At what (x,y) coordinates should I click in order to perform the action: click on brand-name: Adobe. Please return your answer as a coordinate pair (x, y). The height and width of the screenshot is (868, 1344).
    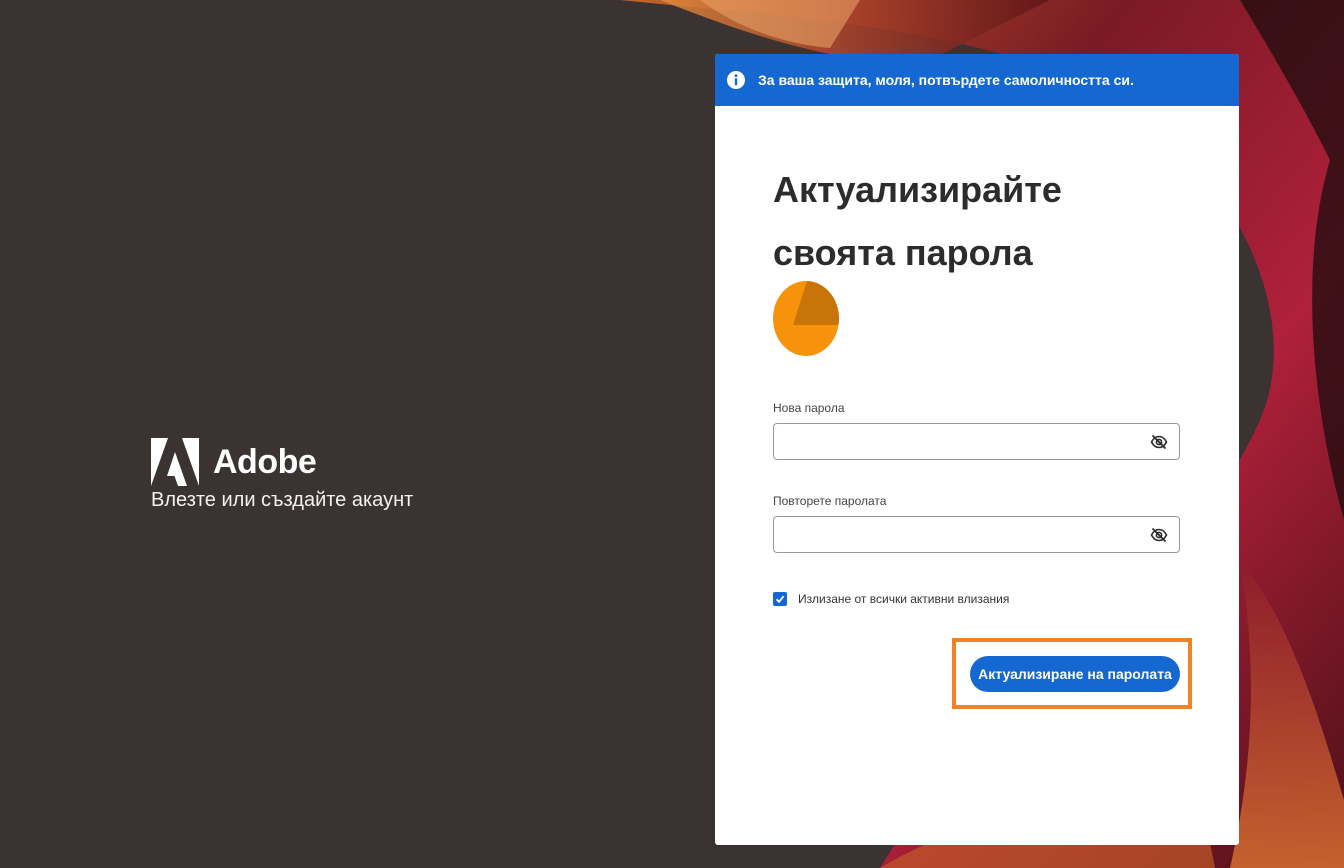
    Looking at the image, I should click on (265, 462).